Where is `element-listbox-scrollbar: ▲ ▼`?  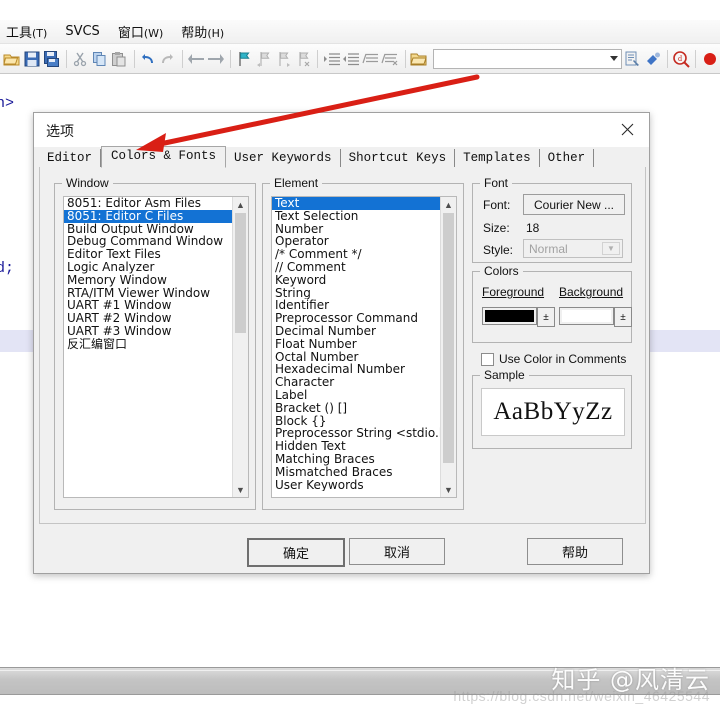
element-listbox-scrollbar: ▲ ▼ is located at coordinates (448, 347).